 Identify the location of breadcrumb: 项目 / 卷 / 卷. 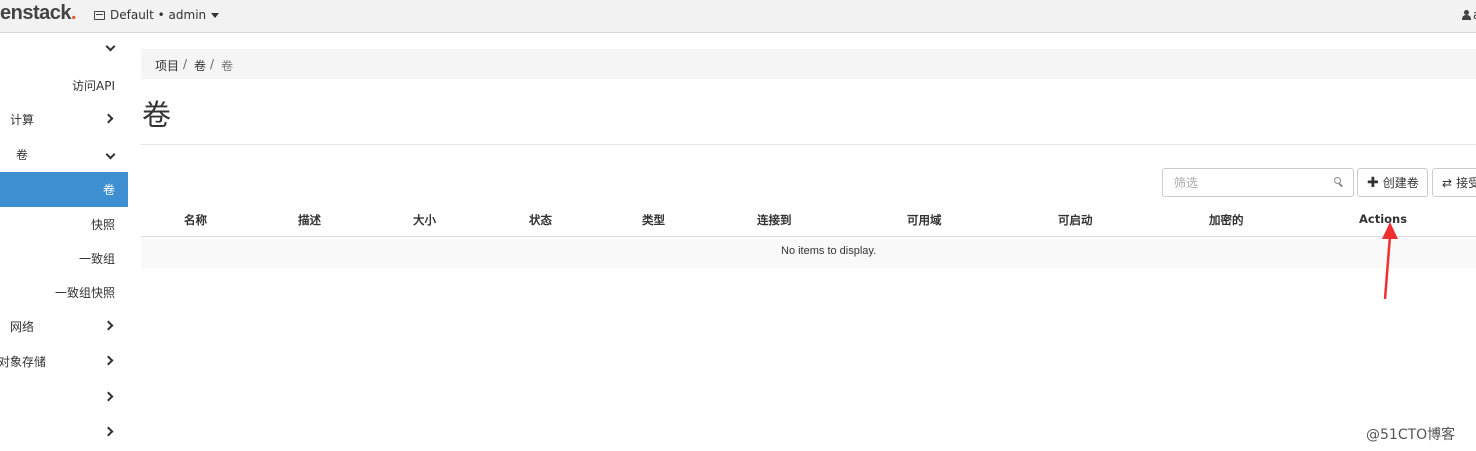
(808, 64).